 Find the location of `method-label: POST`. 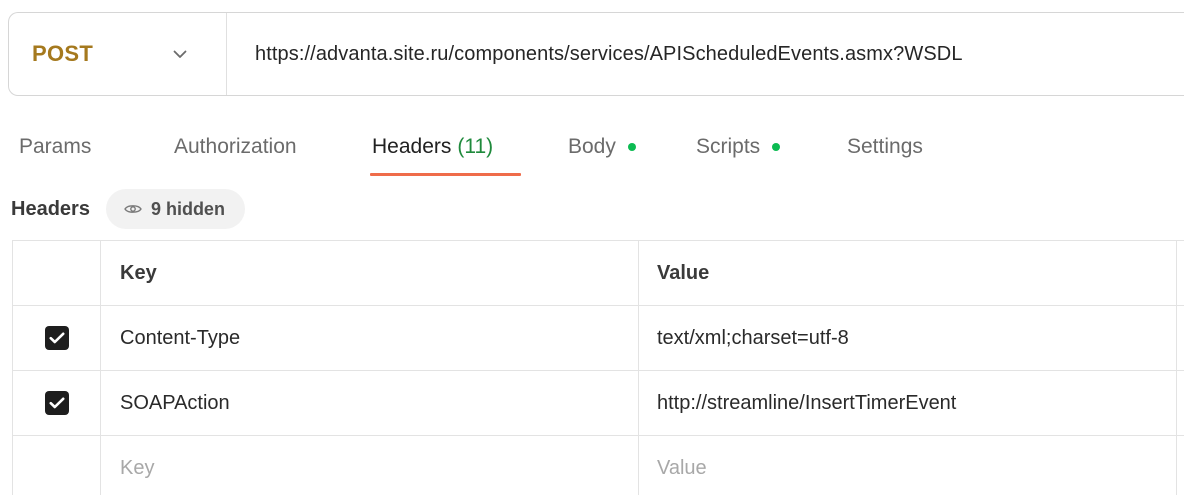

method-label: POST is located at coordinates (63, 53).